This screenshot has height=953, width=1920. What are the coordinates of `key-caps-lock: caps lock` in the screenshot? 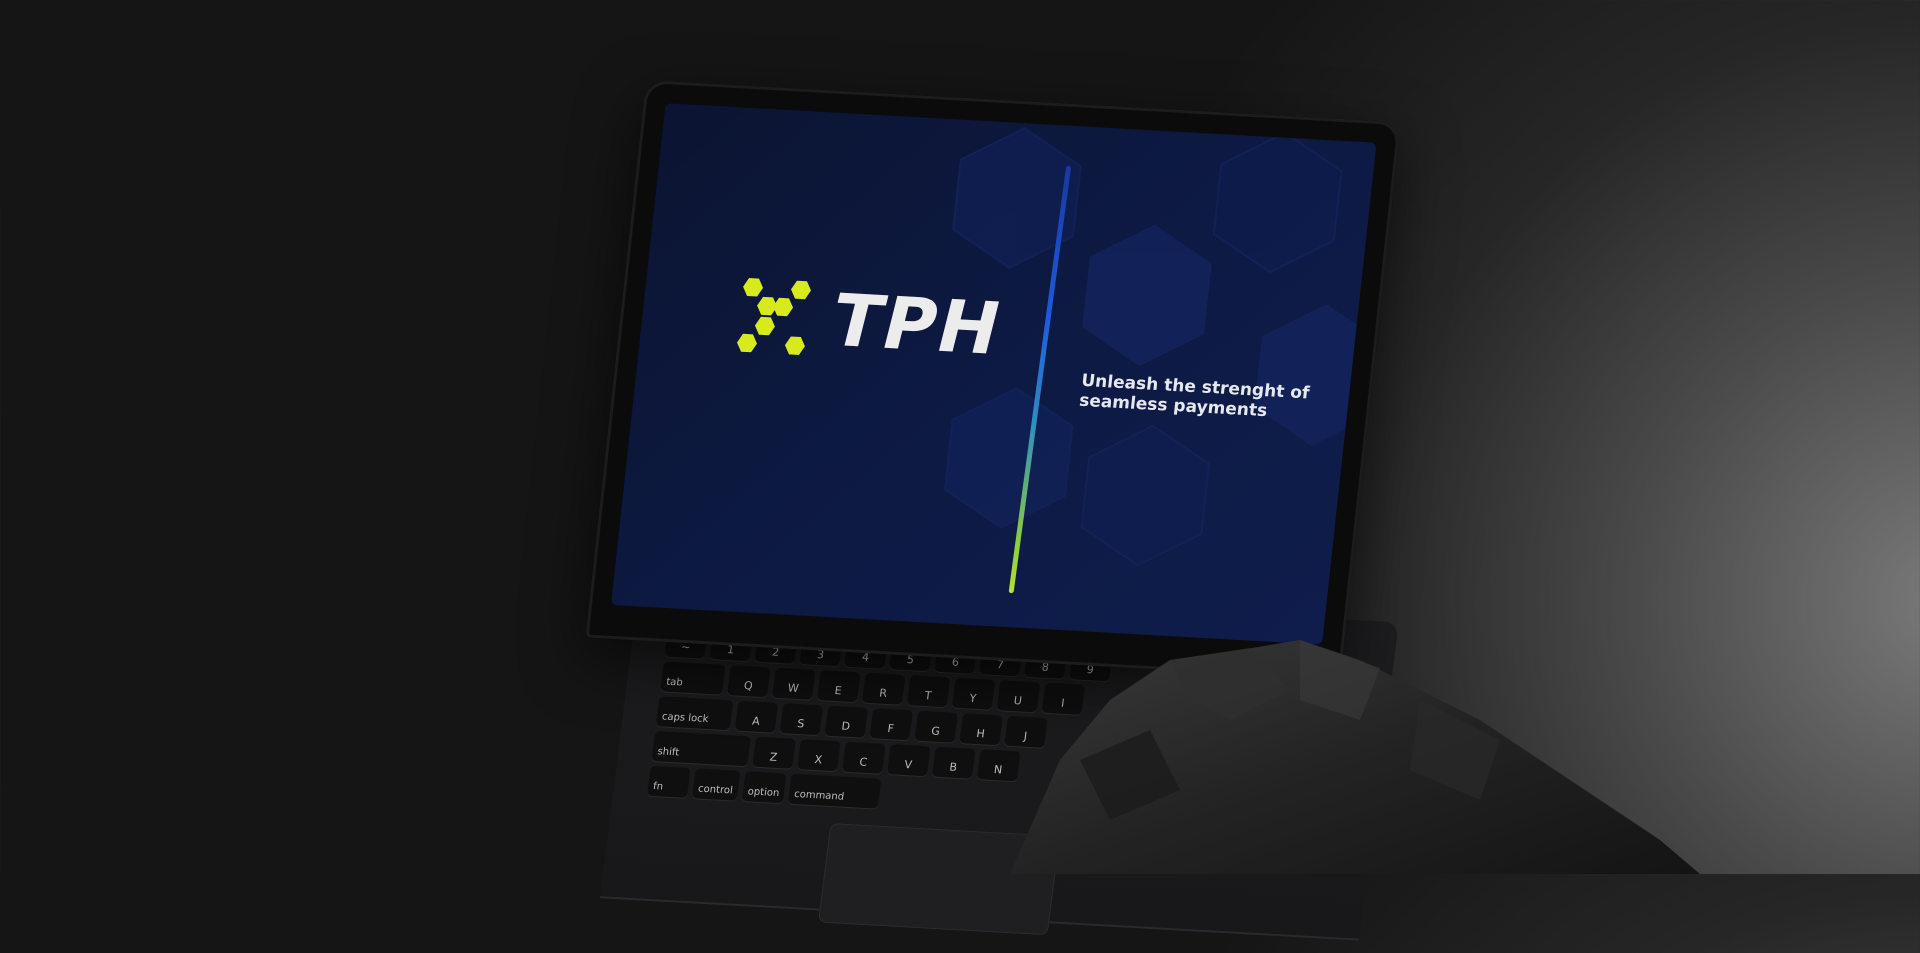 It's located at (694, 713).